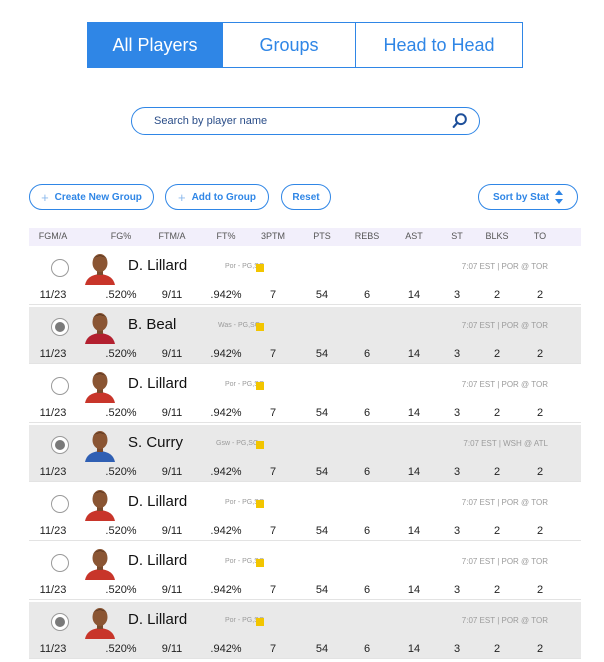  Describe the element at coordinates (438, 45) in the screenshot. I see `tab-head-to-head: Head to Head` at that location.